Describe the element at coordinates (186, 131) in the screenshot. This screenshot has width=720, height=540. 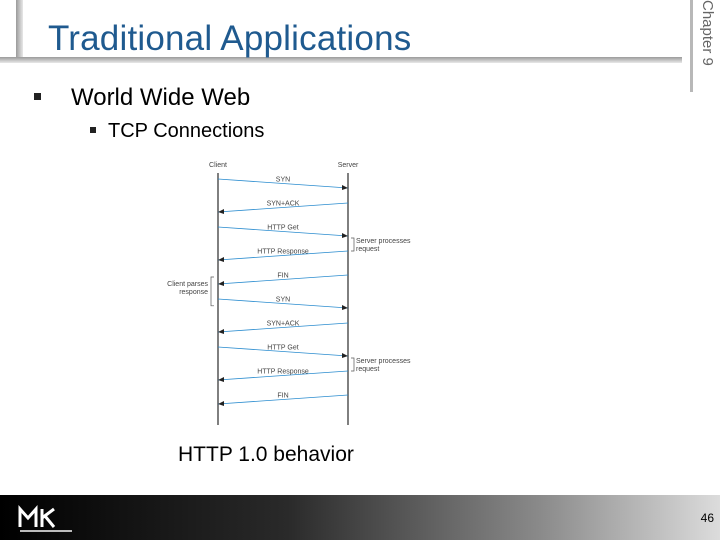
I see `bullet-level2-text: TCP Connections` at that location.